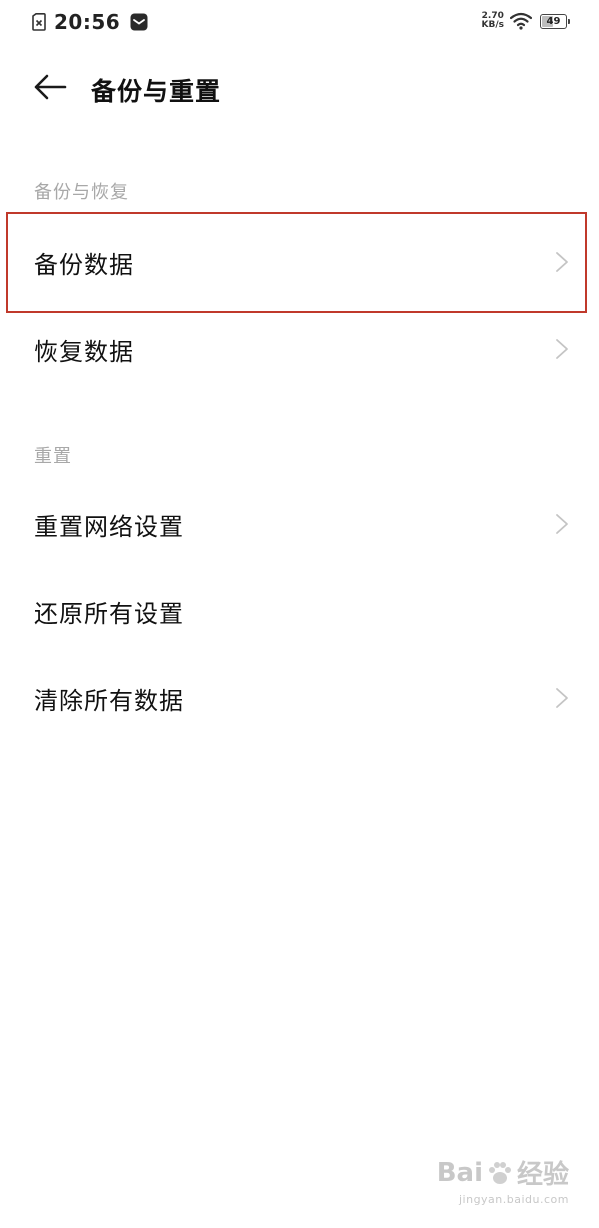 The image size is (599, 1228). What do you see at coordinates (500, 1173) in the screenshot?
I see `paw-icon` at bounding box center [500, 1173].